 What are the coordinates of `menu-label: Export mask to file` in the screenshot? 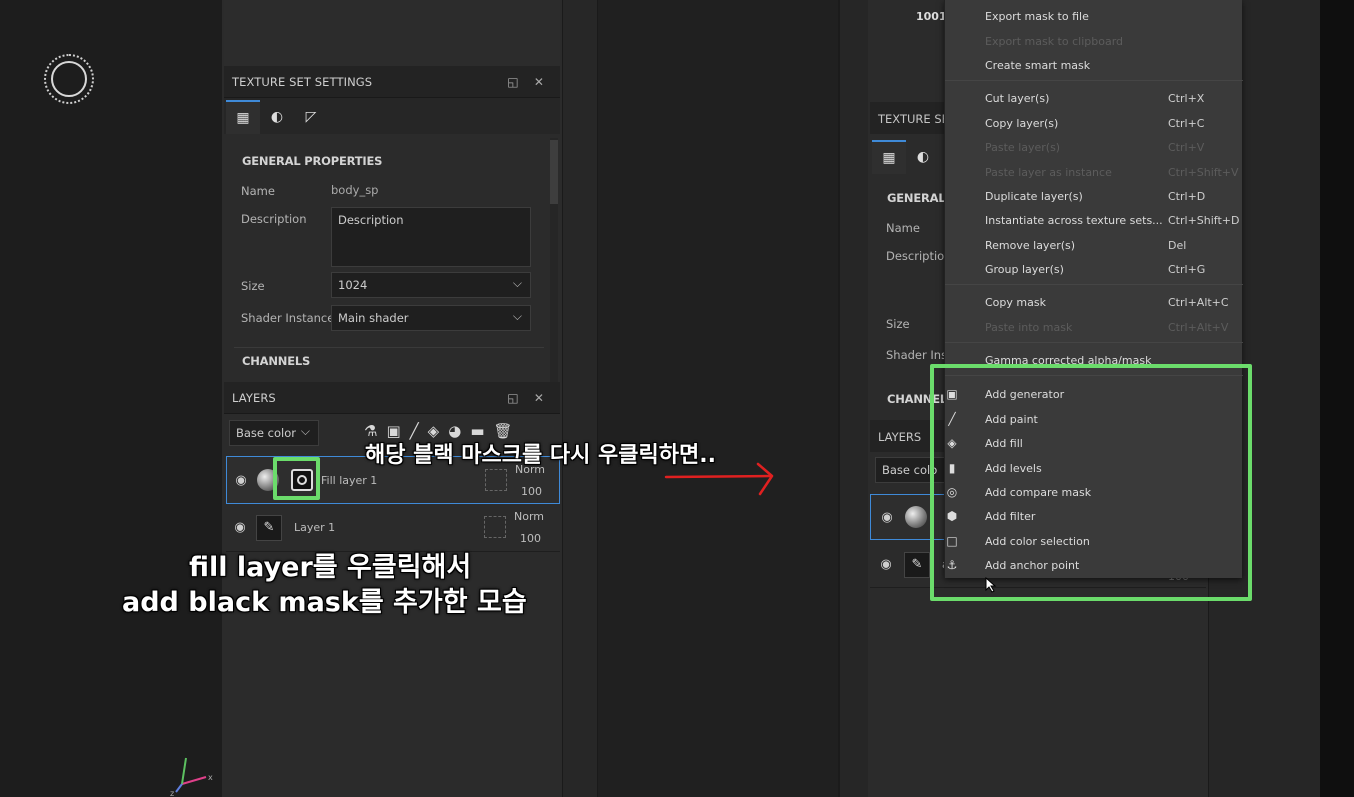 It's located at (1037, 16).